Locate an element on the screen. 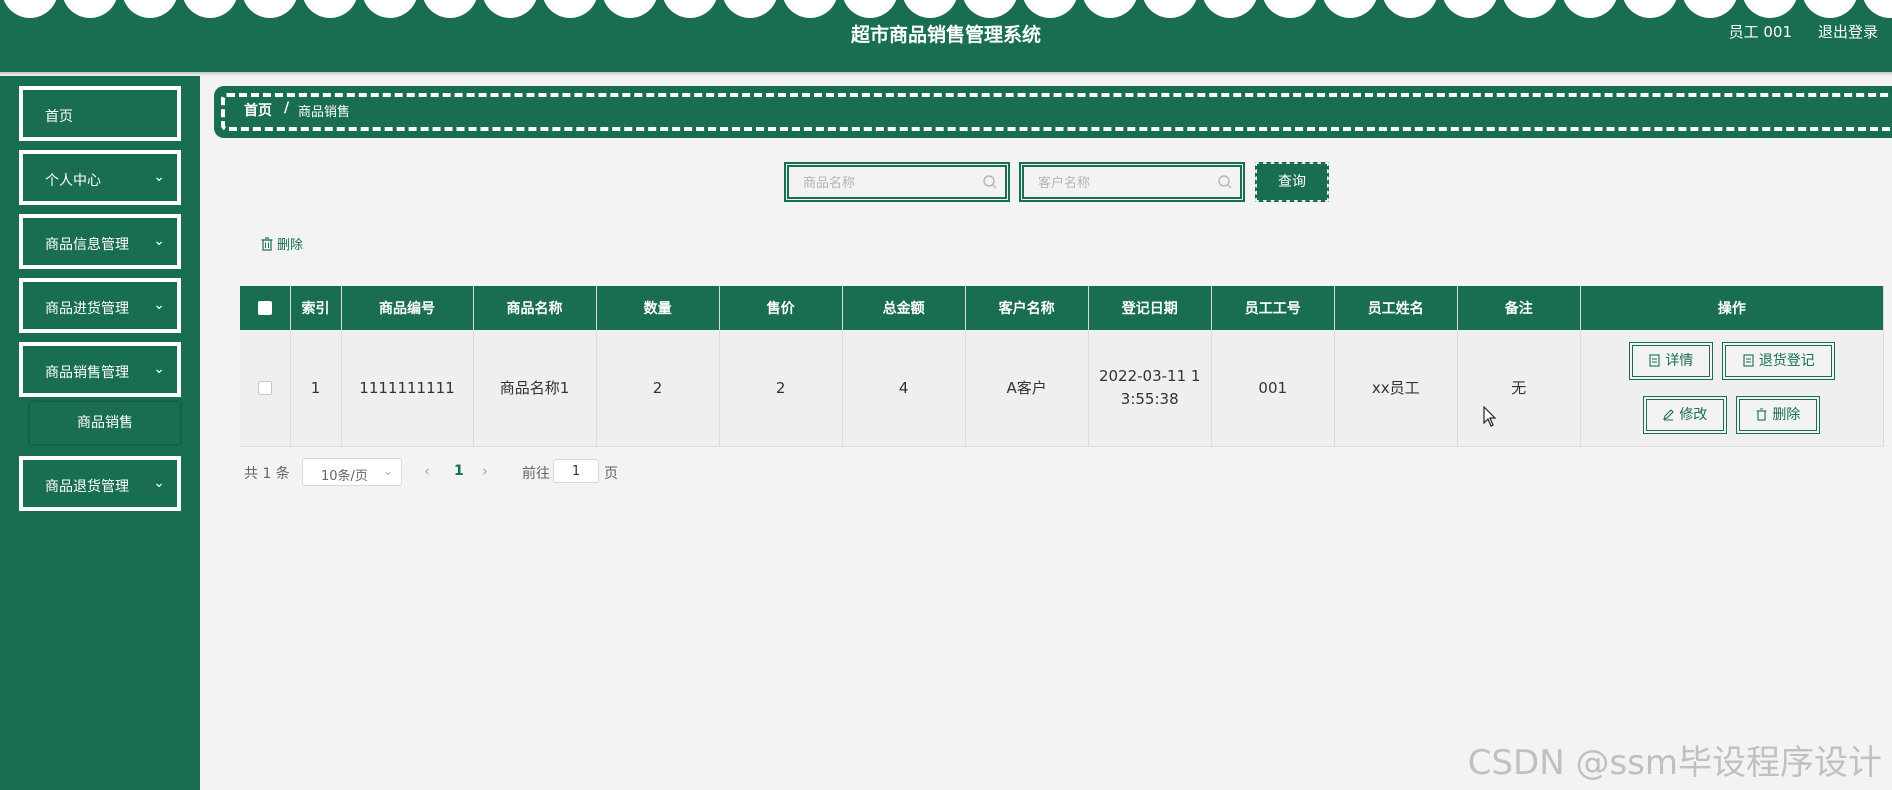 This screenshot has width=1892, height=790. batch-delete-button: 删除 is located at coordinates (281, 243).